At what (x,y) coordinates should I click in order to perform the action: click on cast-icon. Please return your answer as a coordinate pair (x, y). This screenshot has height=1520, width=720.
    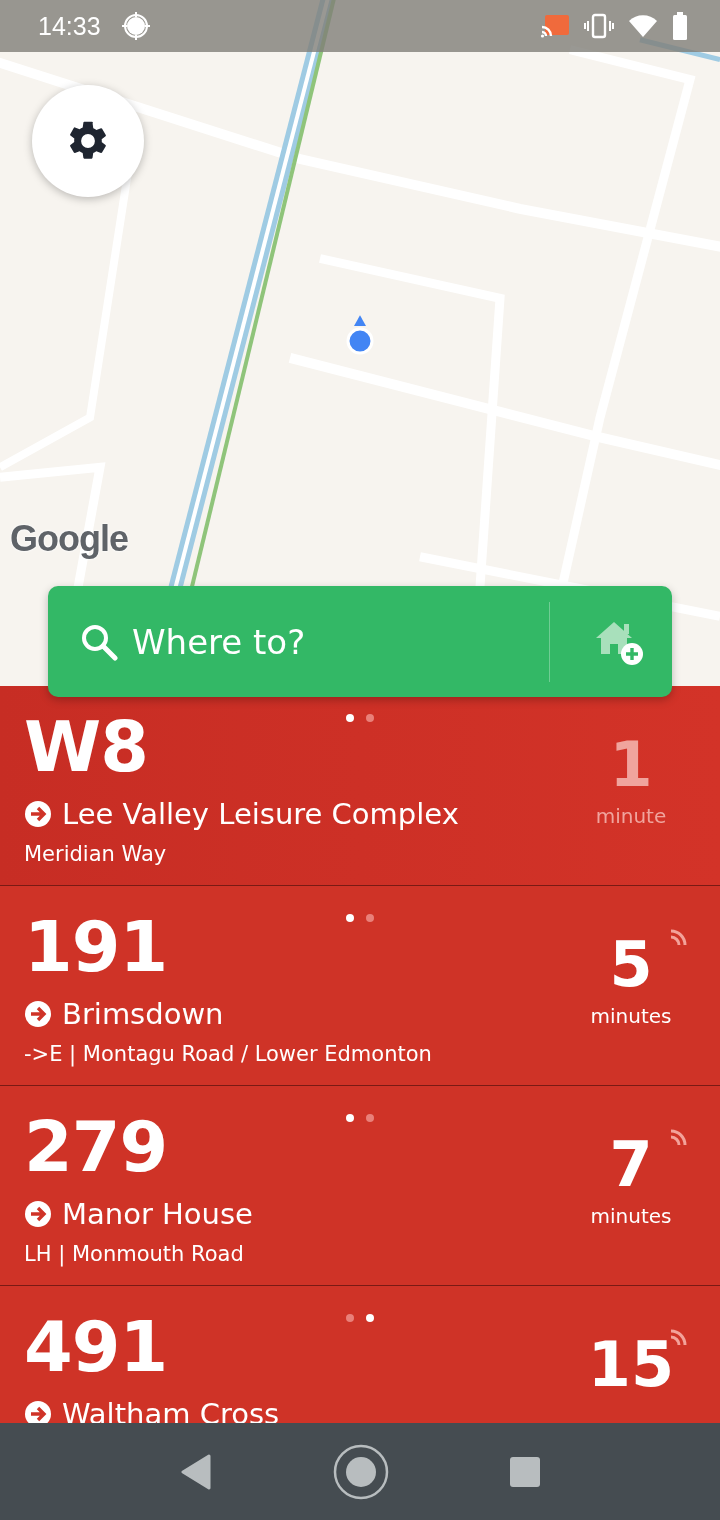
    Looking at the image, I should click on (555, 26).